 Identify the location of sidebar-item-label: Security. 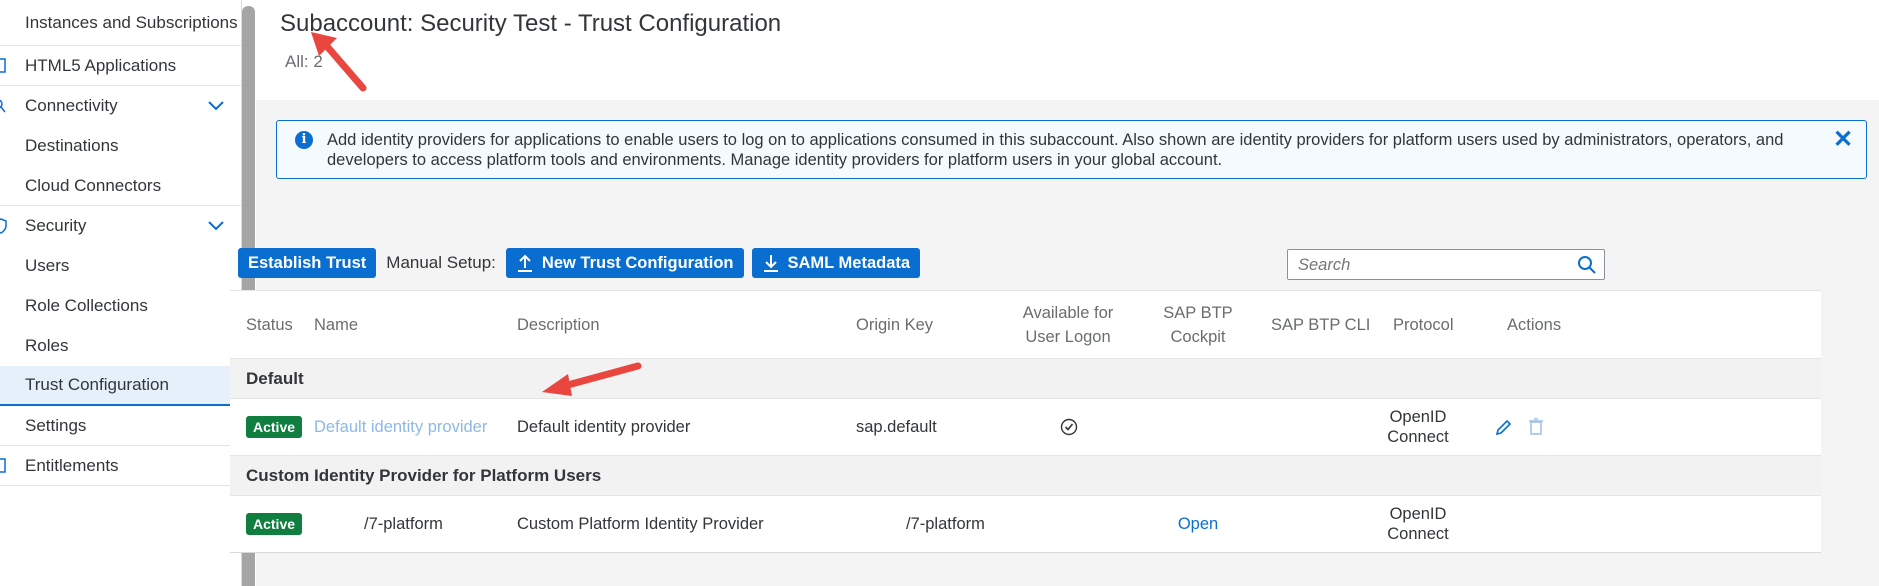
(56, 225).